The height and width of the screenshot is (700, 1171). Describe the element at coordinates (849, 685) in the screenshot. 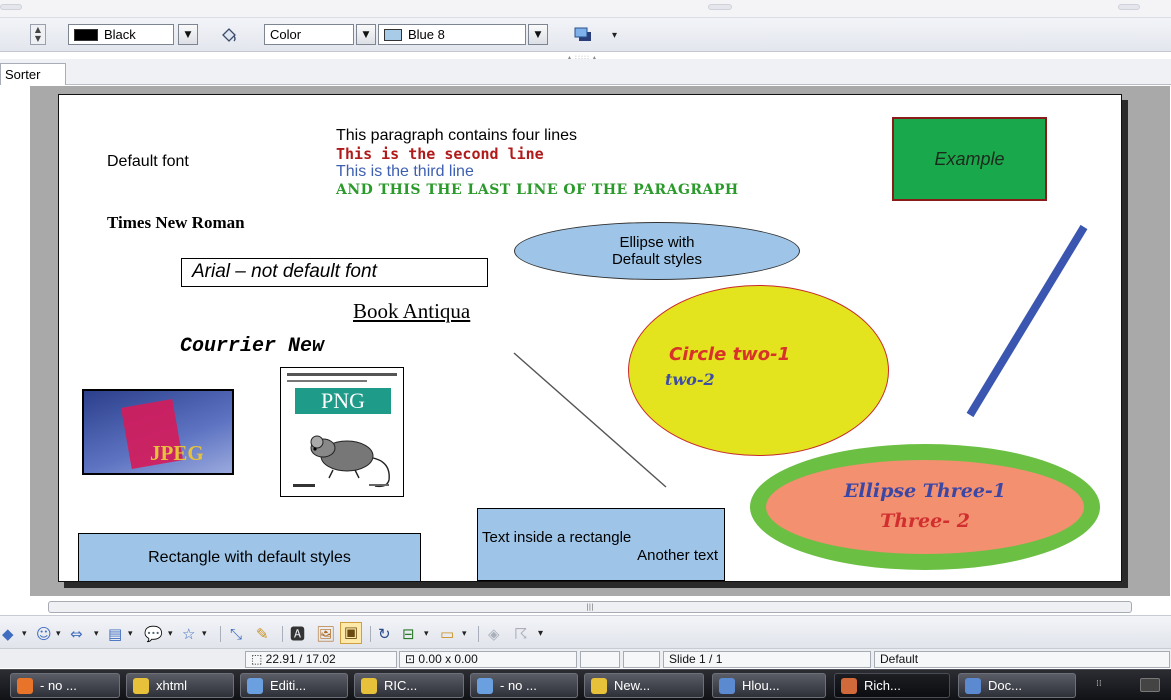

I see `impress-icon` at that location.